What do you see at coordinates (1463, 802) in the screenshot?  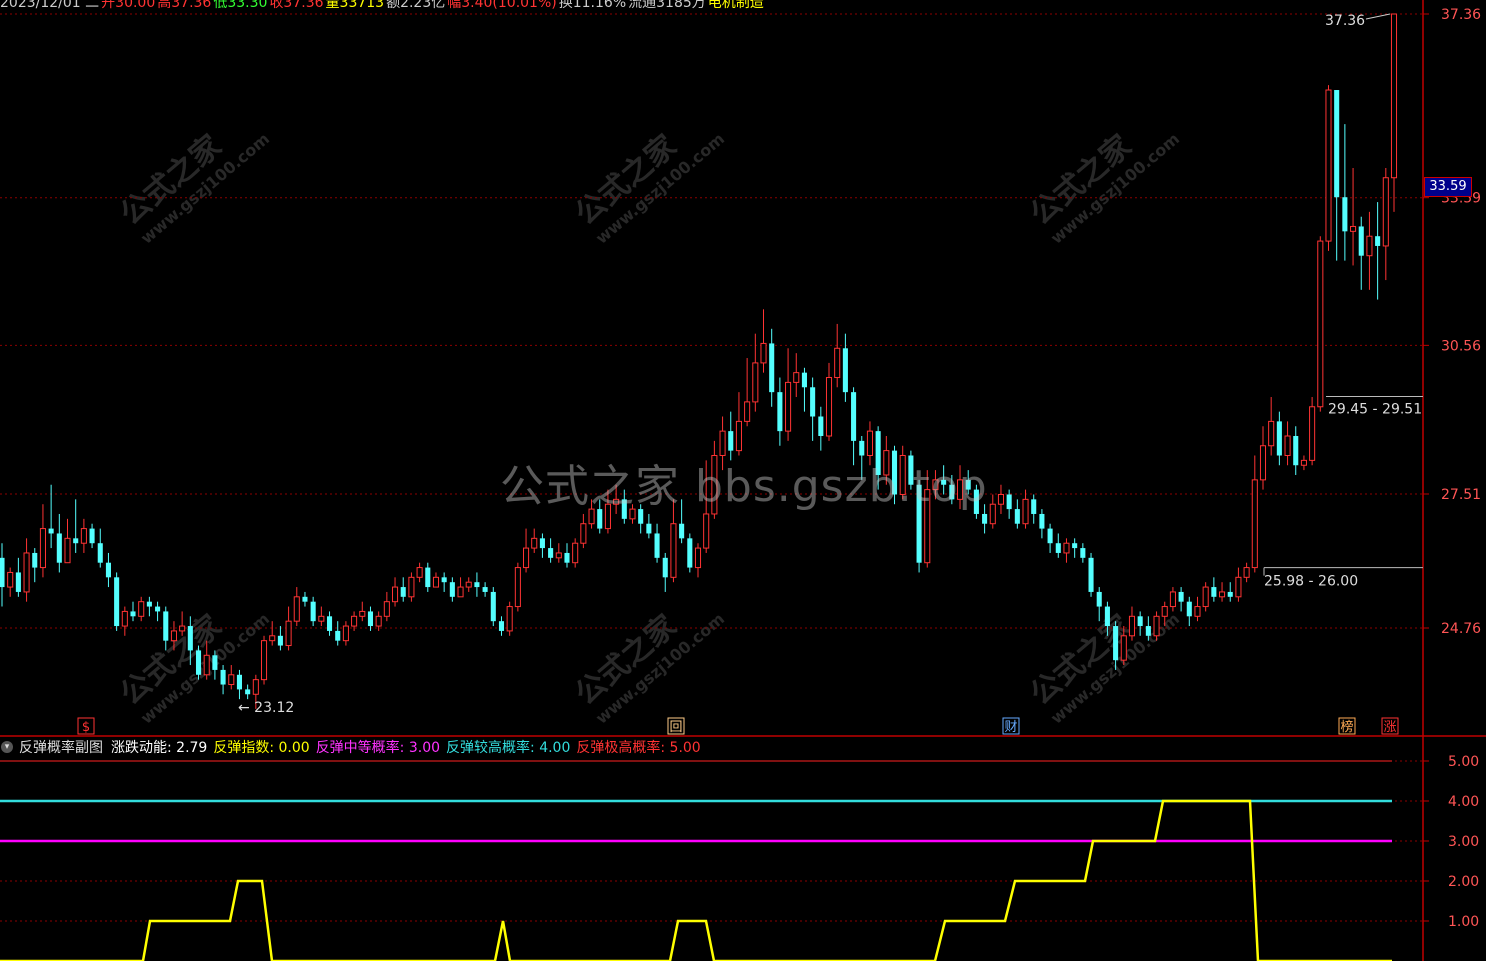 I see `indicator-tick-label: 4.00` at bounding box center [1463, 802].